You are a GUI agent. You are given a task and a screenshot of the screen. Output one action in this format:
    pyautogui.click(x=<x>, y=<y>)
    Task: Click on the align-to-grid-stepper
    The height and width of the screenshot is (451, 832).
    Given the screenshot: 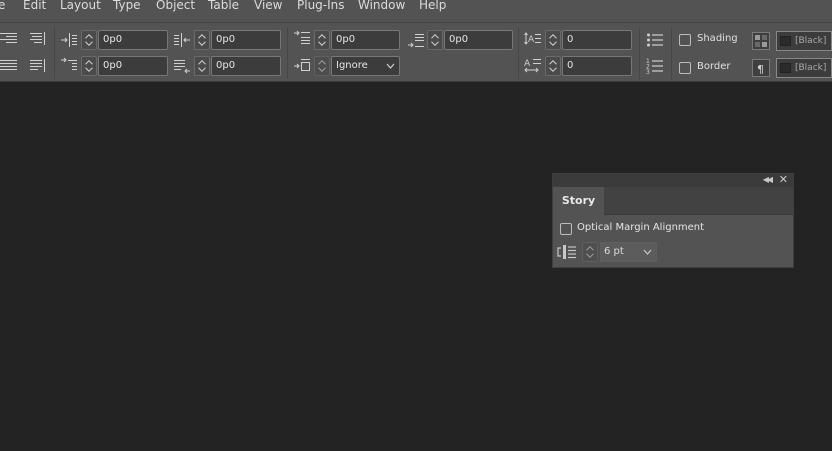 What is the action you would take?
    pyautogui.click(x=322, y=66)
    